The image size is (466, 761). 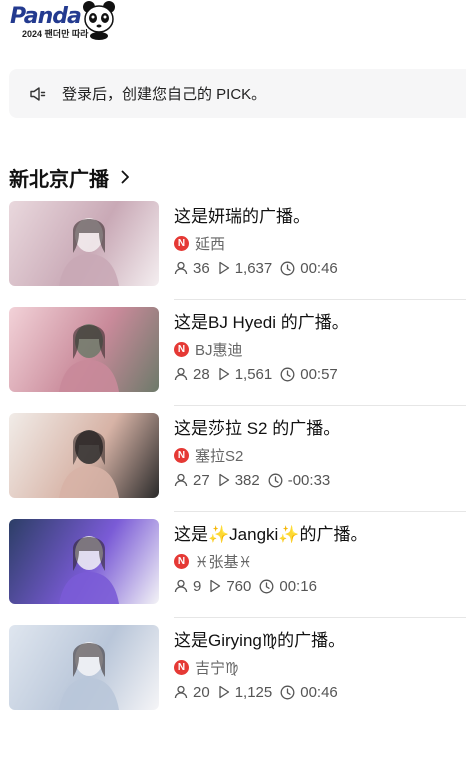 I want to click on broadcast-info: 这是✨Jangki✨的广播。 N ♓张基♓ 9 760 00:16, so click(x=320, y=570).